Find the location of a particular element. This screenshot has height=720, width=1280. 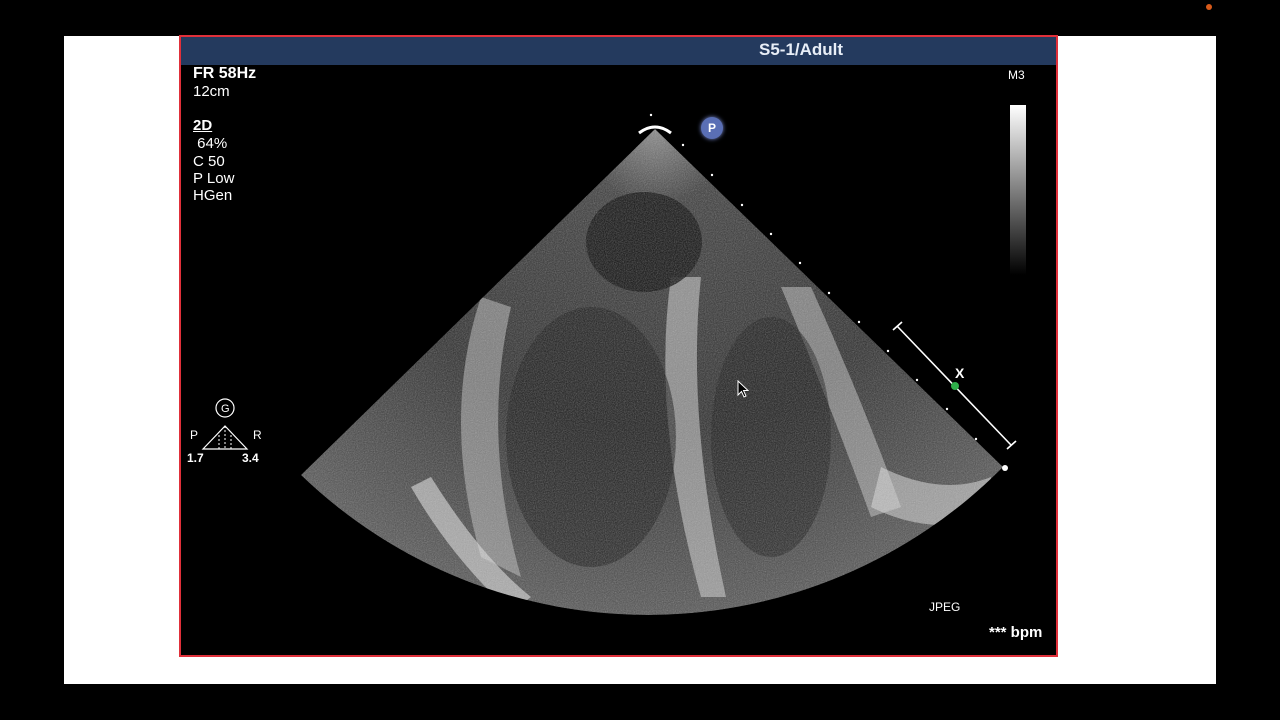

heart-rate: *** bpm is located at coordinates (1016, 632).